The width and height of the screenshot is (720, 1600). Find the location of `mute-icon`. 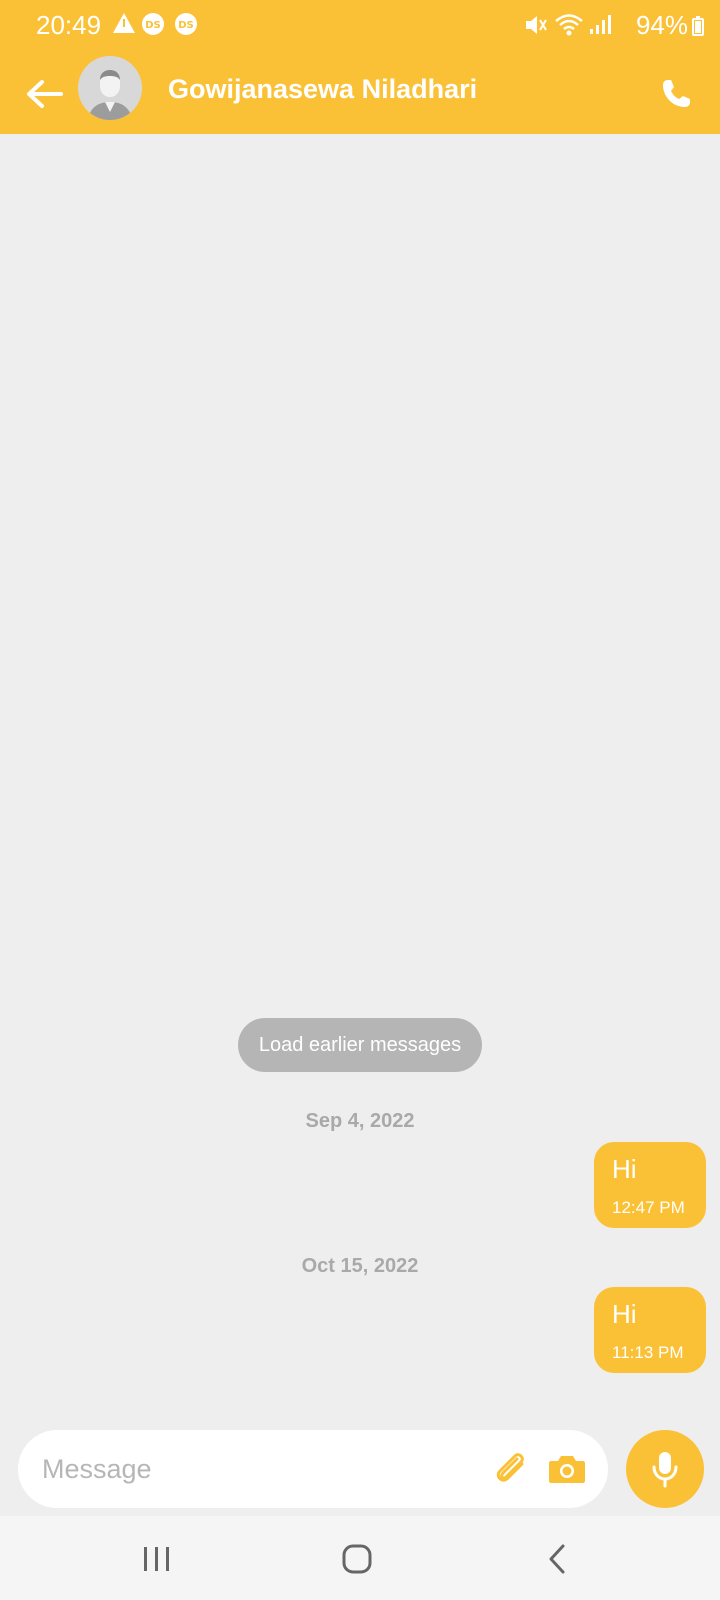

mute-icon is located at coordinates (535, 25).